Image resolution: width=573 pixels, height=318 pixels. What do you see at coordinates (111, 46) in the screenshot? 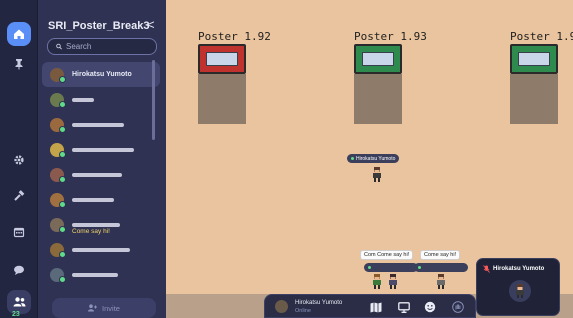
I see `search-input` at bounding box center [111, 46].